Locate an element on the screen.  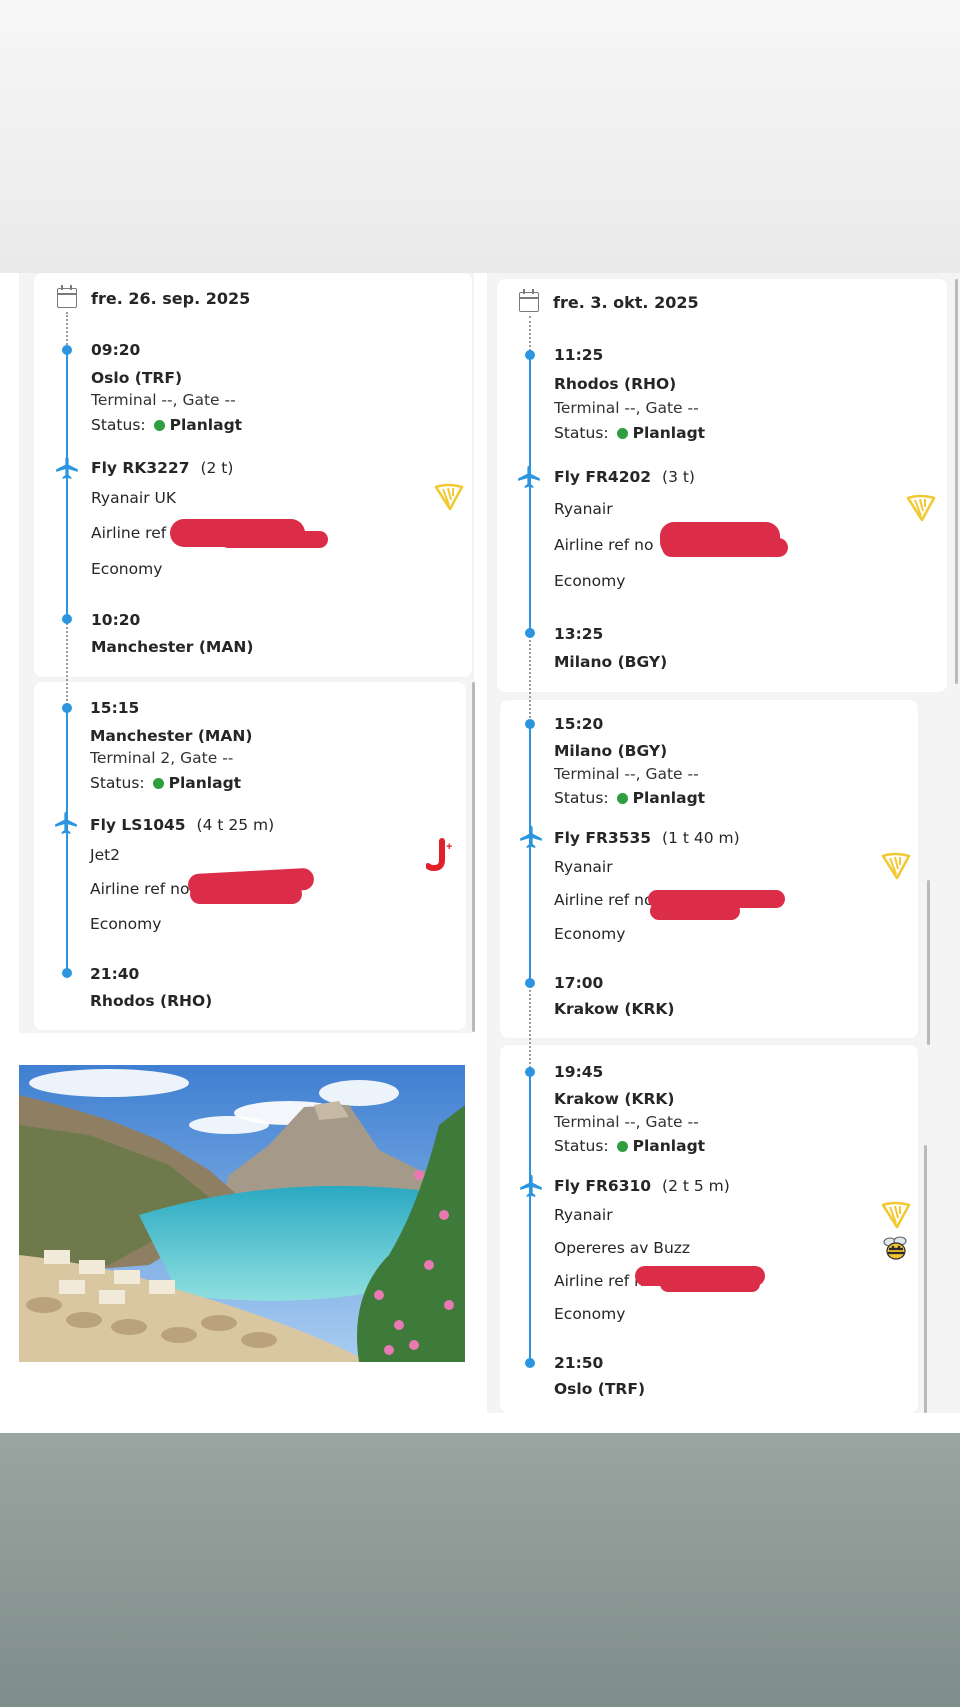
departure-airport: Manchester (MAN) is located at coordinates (171, 736).